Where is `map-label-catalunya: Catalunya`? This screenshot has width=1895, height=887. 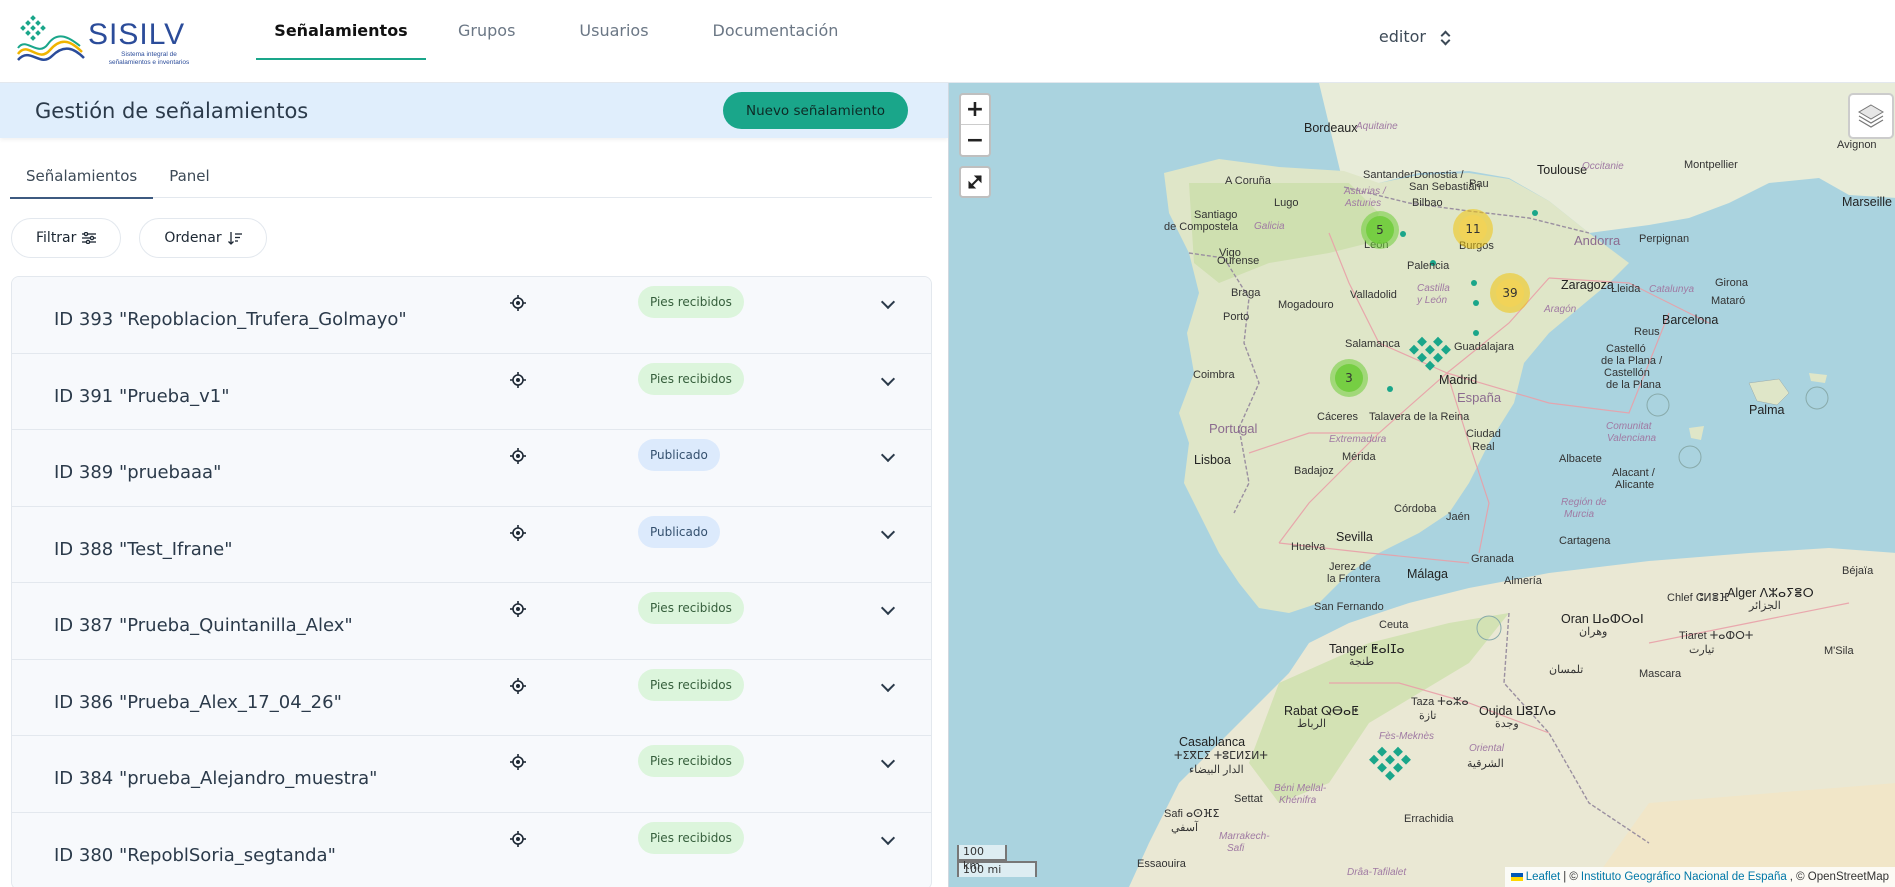 map-label-catalunya: Catalunya is located at coordinates (1672, 289).